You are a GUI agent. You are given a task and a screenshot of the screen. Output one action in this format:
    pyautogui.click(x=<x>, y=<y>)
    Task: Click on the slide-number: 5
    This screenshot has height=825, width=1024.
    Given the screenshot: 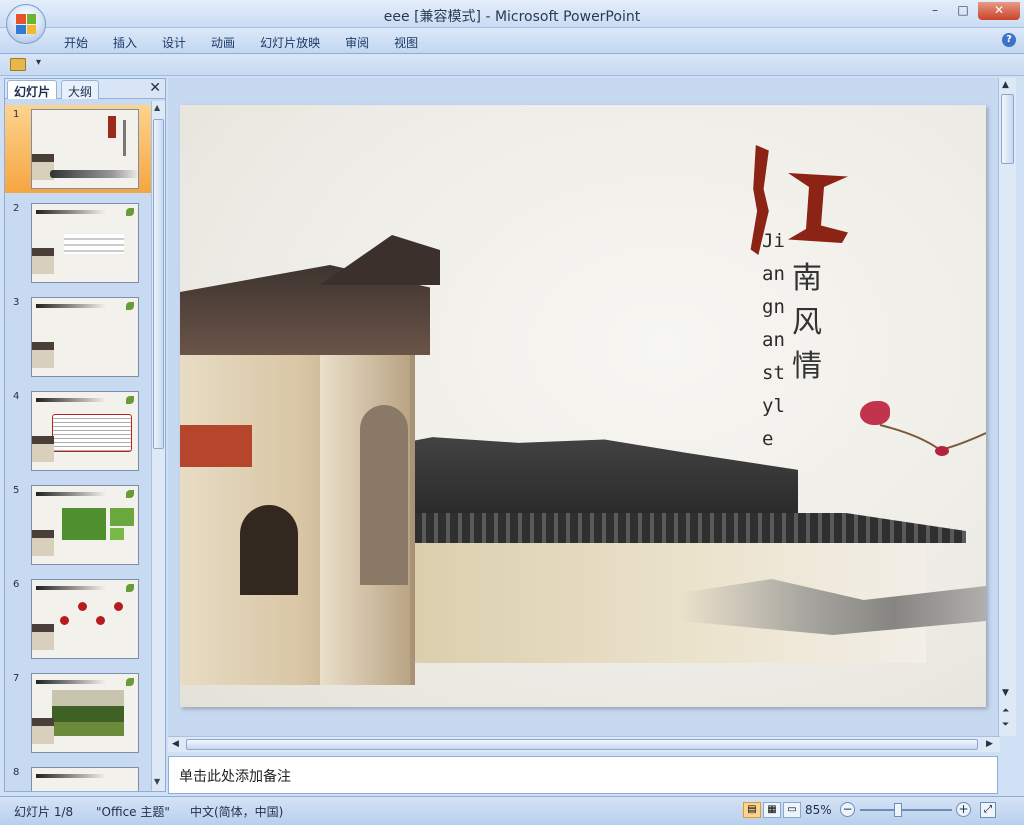 What is the action you would take?
    pyautogui.click(x=16, y=490)
    